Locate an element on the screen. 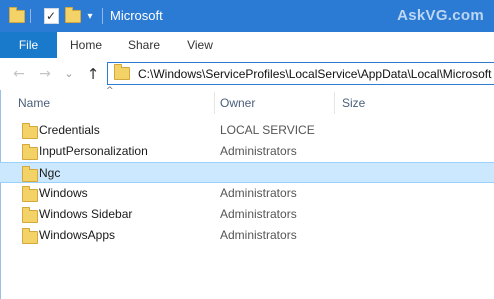 The width and height of the screenshot is (494, 299). up-arrow-icon: ↑ is located at coordinates (93, 74).